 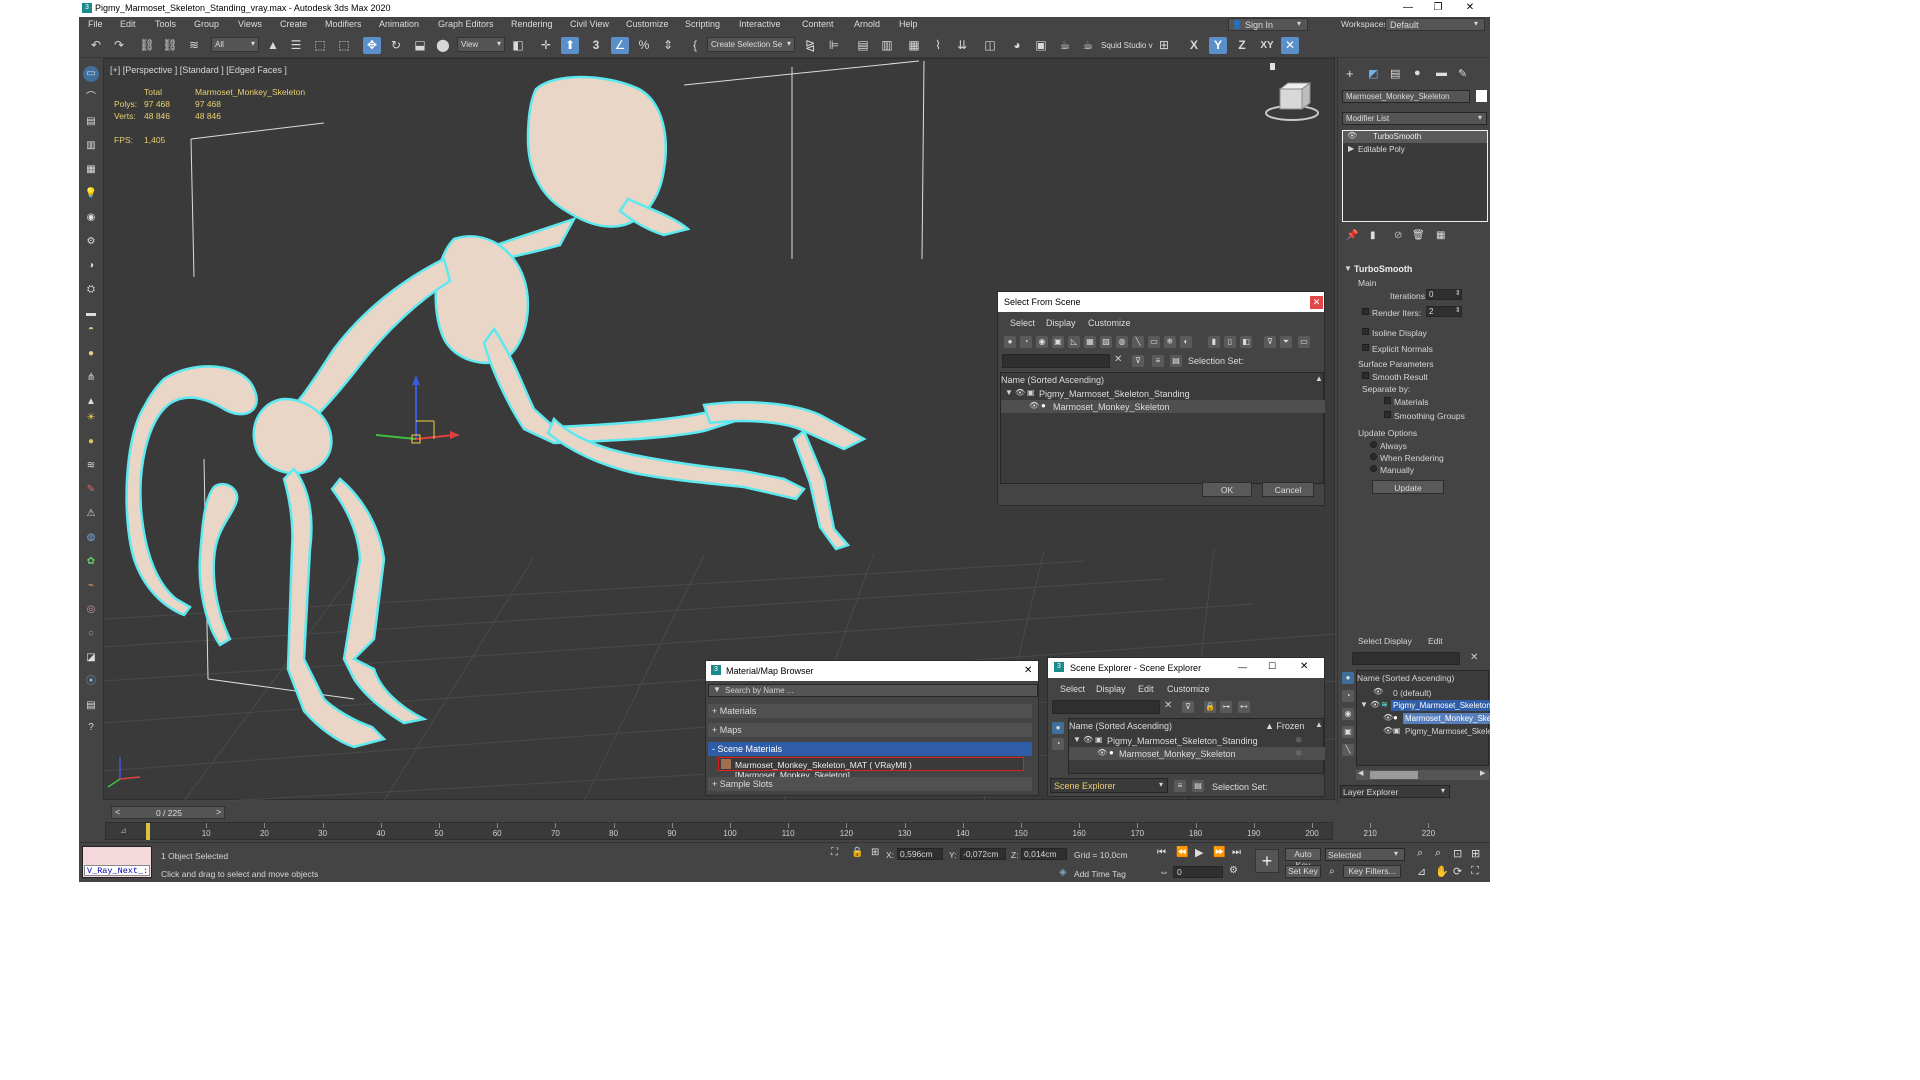 What do you see at coordinates (1230, 342) in the screenshot?
I see `select-none-icon: ▯` at bounding box center [1230, 342].